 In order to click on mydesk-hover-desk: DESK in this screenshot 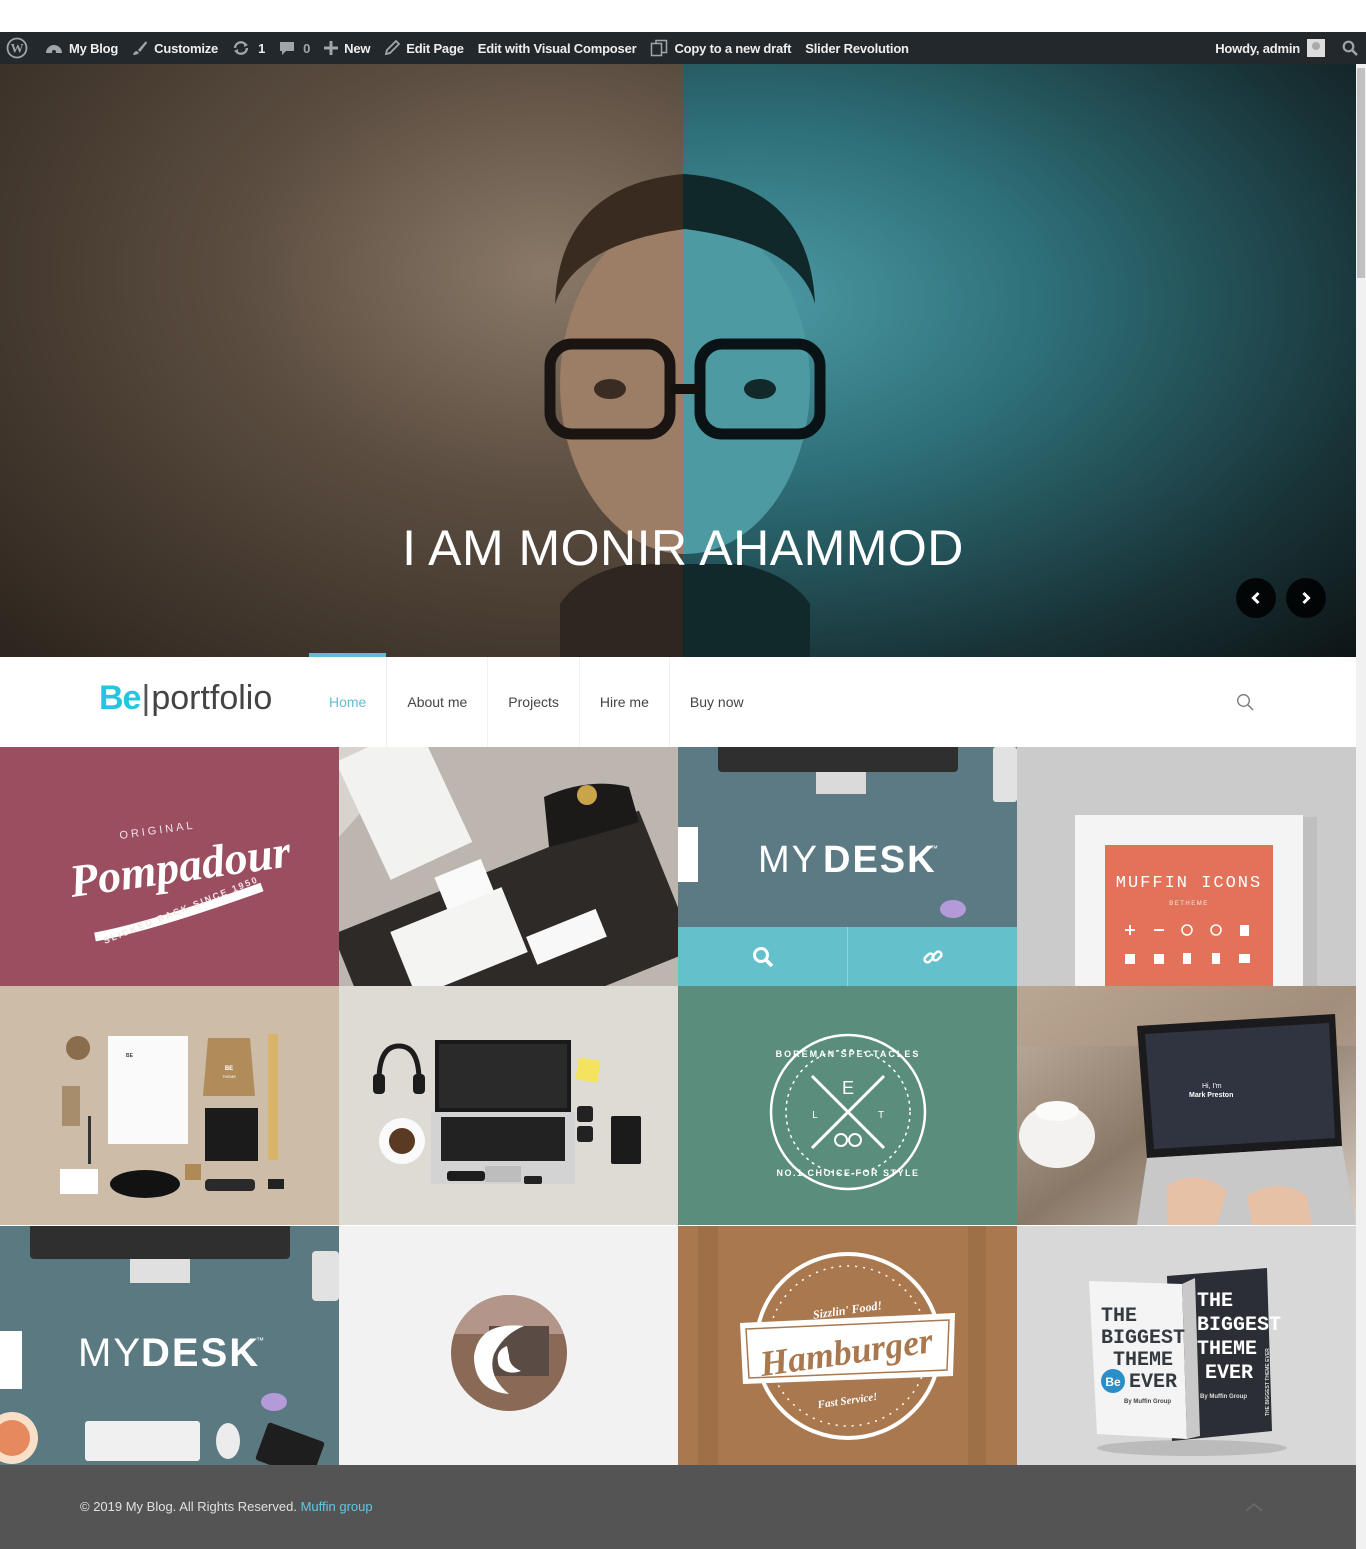, I will do `click(880, 860)`.